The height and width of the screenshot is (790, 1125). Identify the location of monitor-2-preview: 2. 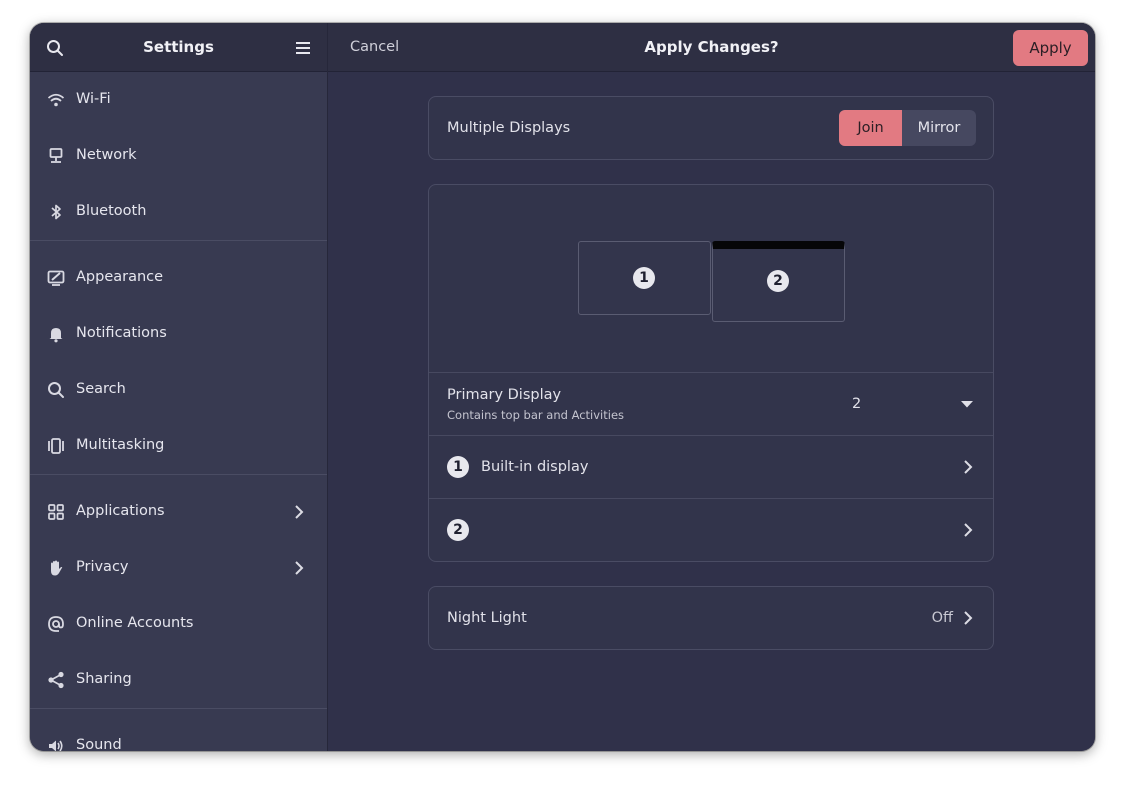
(778, 281).